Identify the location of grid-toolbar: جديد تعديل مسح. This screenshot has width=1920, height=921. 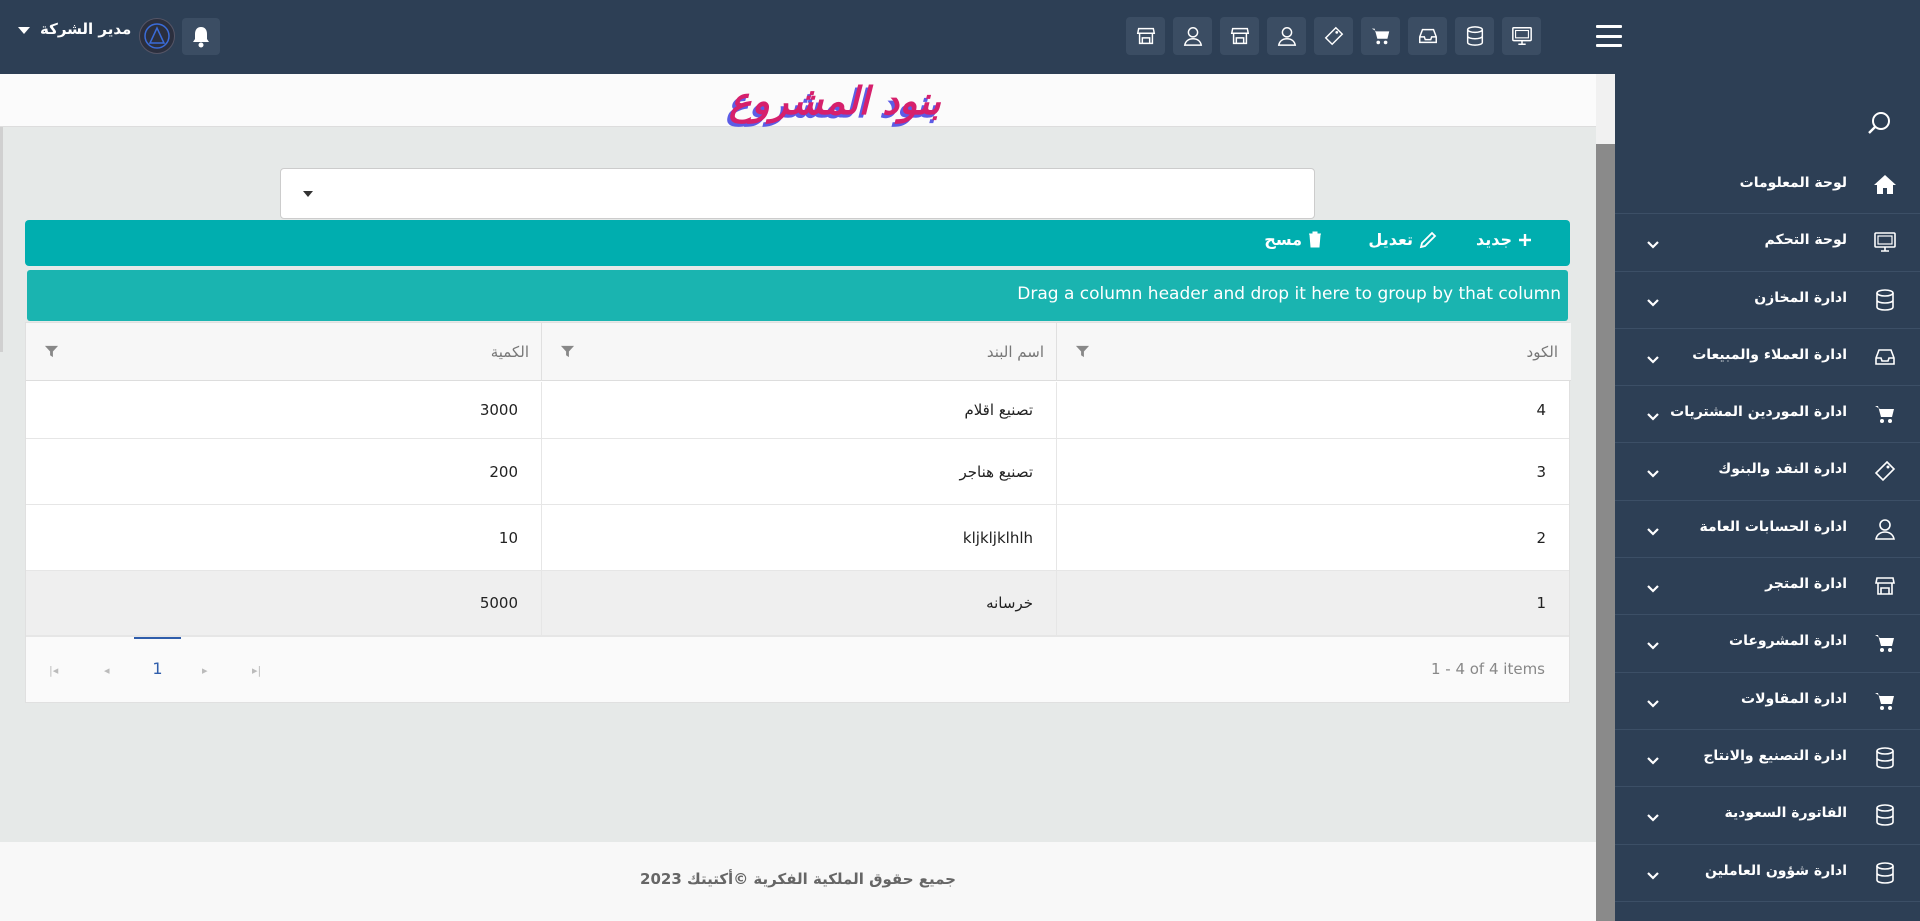
(797, 243).